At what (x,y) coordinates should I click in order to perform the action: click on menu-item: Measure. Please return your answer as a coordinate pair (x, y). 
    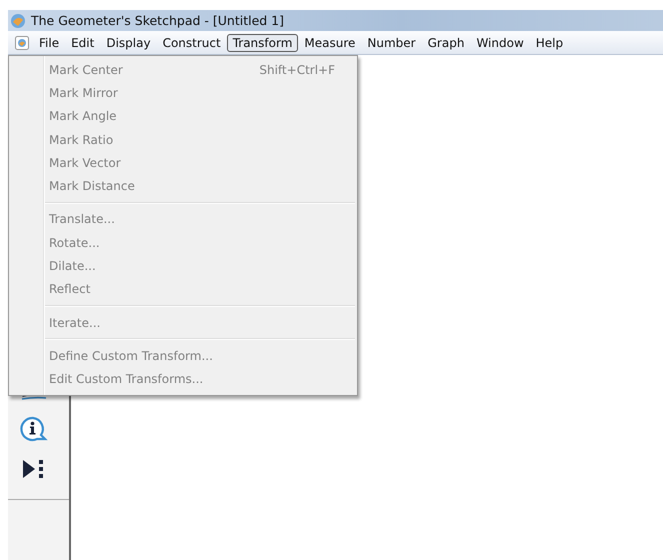
    Looking at the image, I should click on (330, 43).